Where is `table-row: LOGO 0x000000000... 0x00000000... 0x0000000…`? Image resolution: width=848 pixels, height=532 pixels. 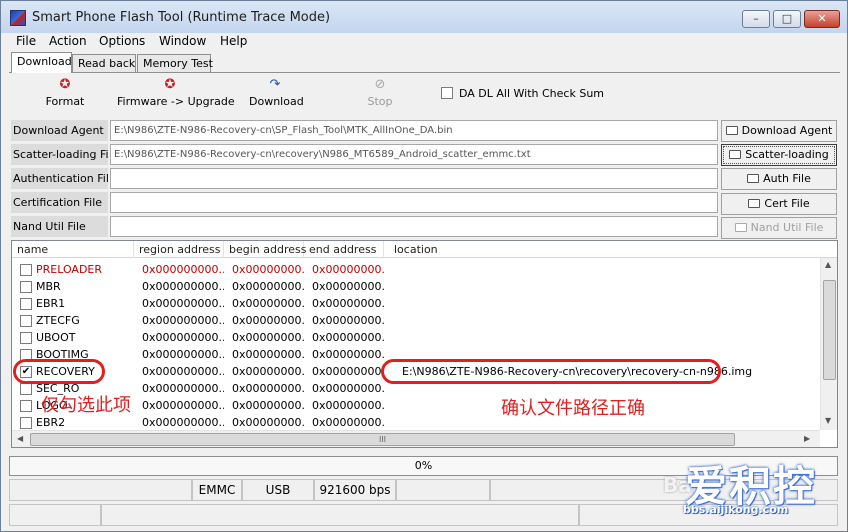
table-row: LOGO 0x000000000... 0x00000000... 0x0000000… is located at coordinates (416, 405).